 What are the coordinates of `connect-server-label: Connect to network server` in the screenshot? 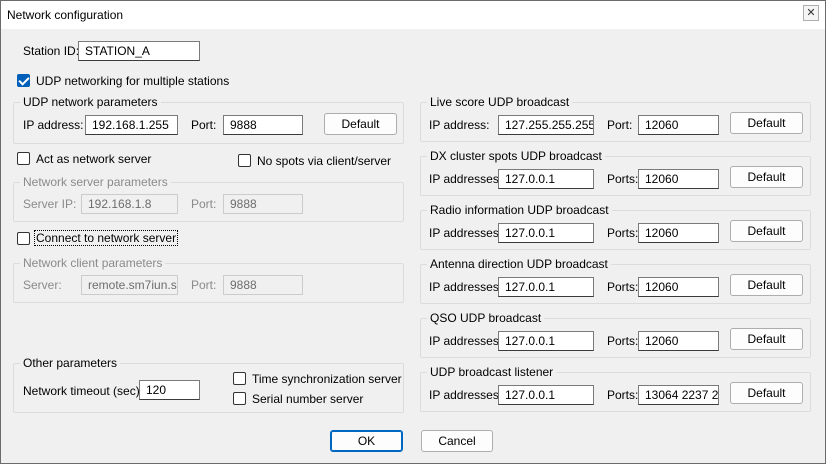 It's located at (106, 238).